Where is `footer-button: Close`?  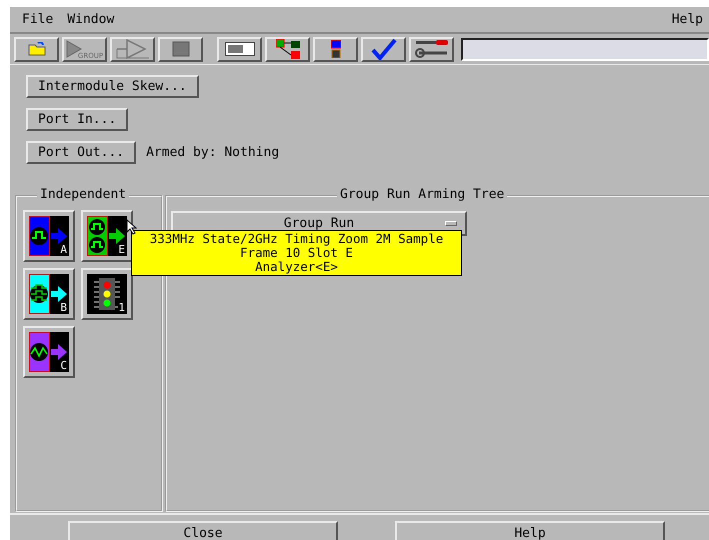 footer-button: Close is located at coordinates (203, 530).